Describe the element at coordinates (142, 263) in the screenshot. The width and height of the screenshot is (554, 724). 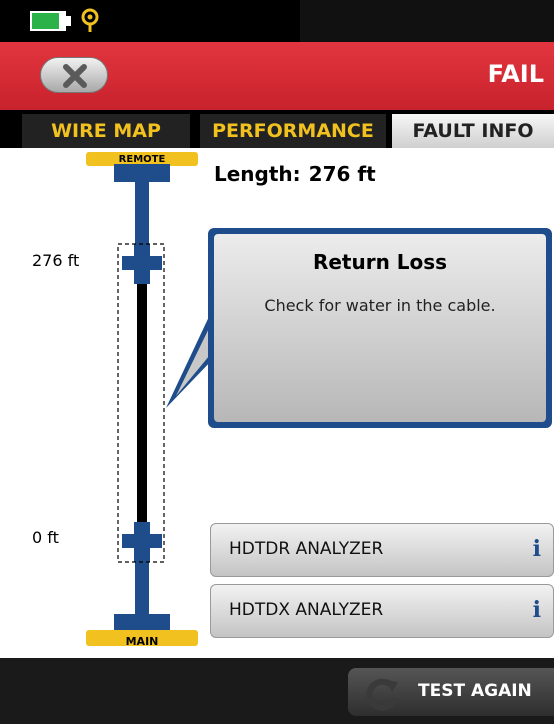
I see `fault-marker-top-h` at that location.